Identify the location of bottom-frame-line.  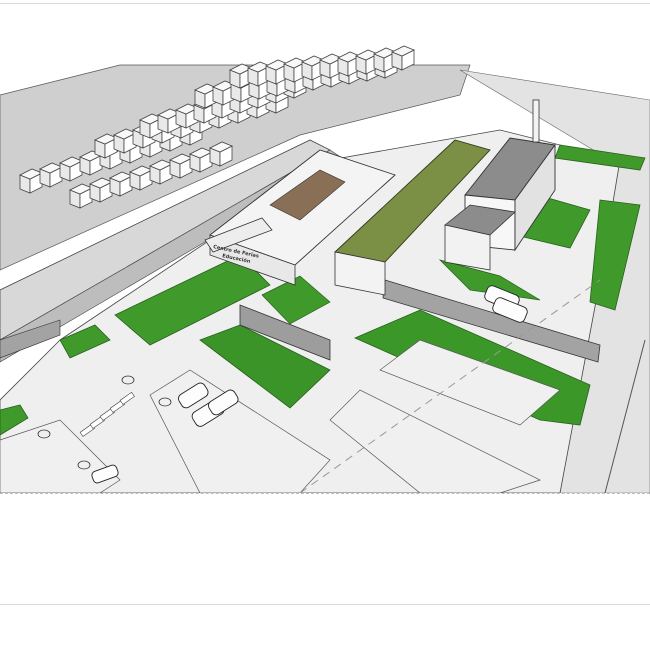
(325, 604).